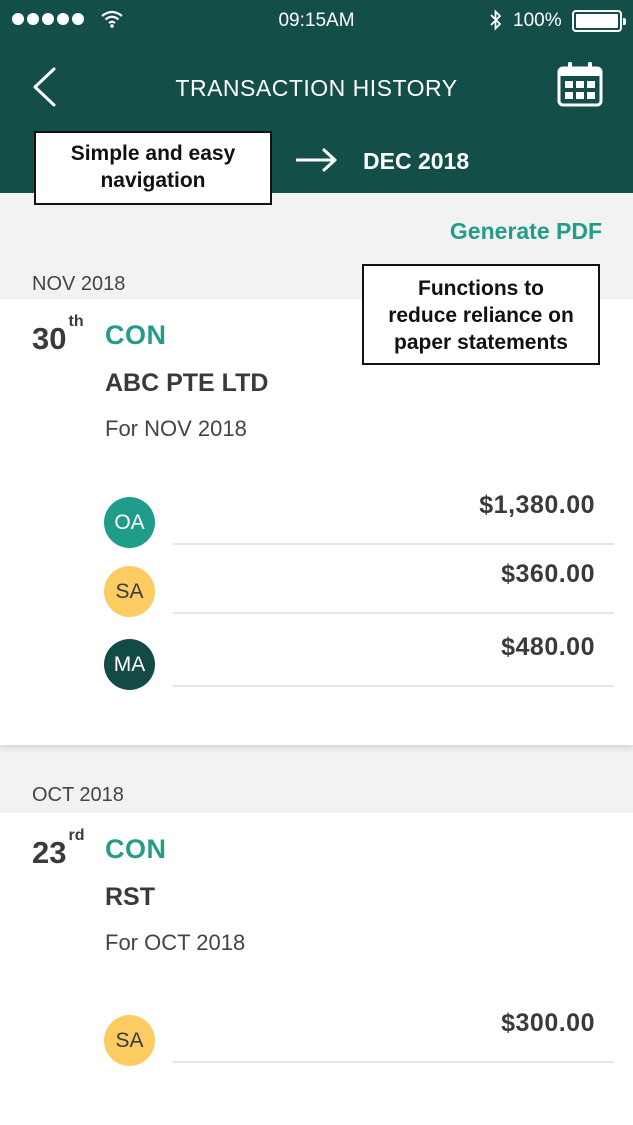 This screenshot has width=633, height=1125. What do you see at coordinates (153, 168) in the screenshot?
I see `navigation-callout: Simple and easy navigation` at bounding box center [153, 168].